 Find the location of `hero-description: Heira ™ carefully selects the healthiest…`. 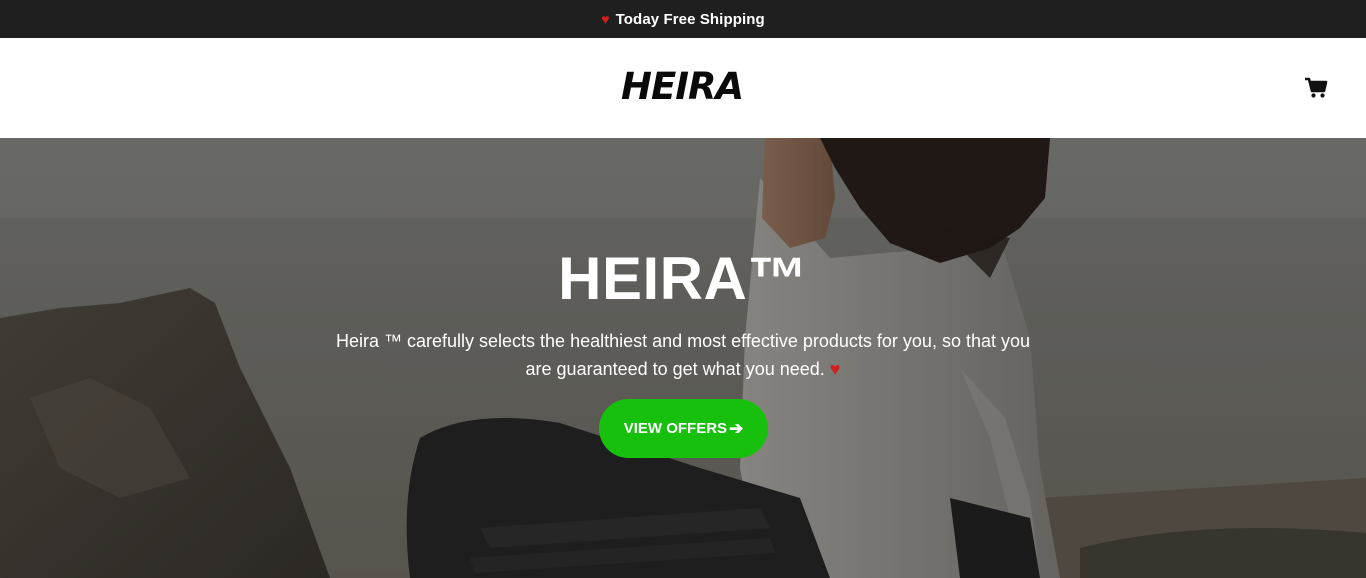

hero-description: Heira ™ carefully selects the healthiest… is located at coordinates (683, 355).